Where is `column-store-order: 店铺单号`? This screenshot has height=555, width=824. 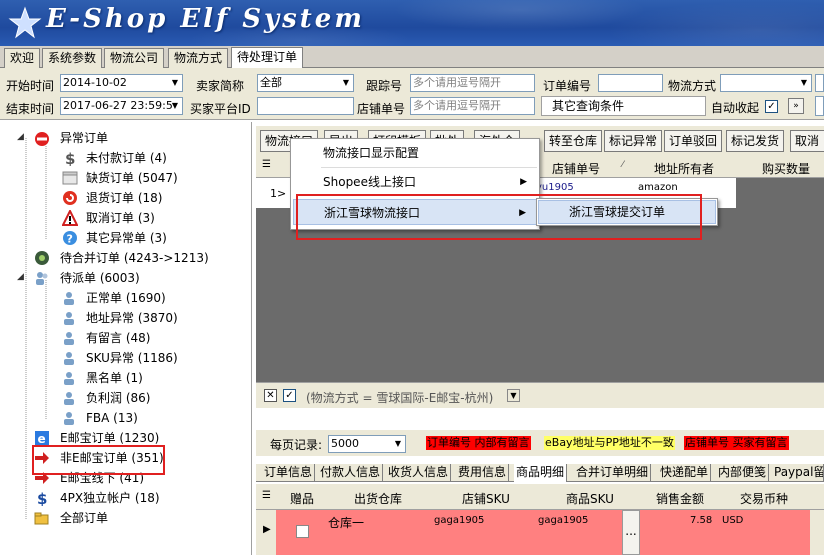 column-store-order: 店铺单号 is located at coordinates (576, 168).